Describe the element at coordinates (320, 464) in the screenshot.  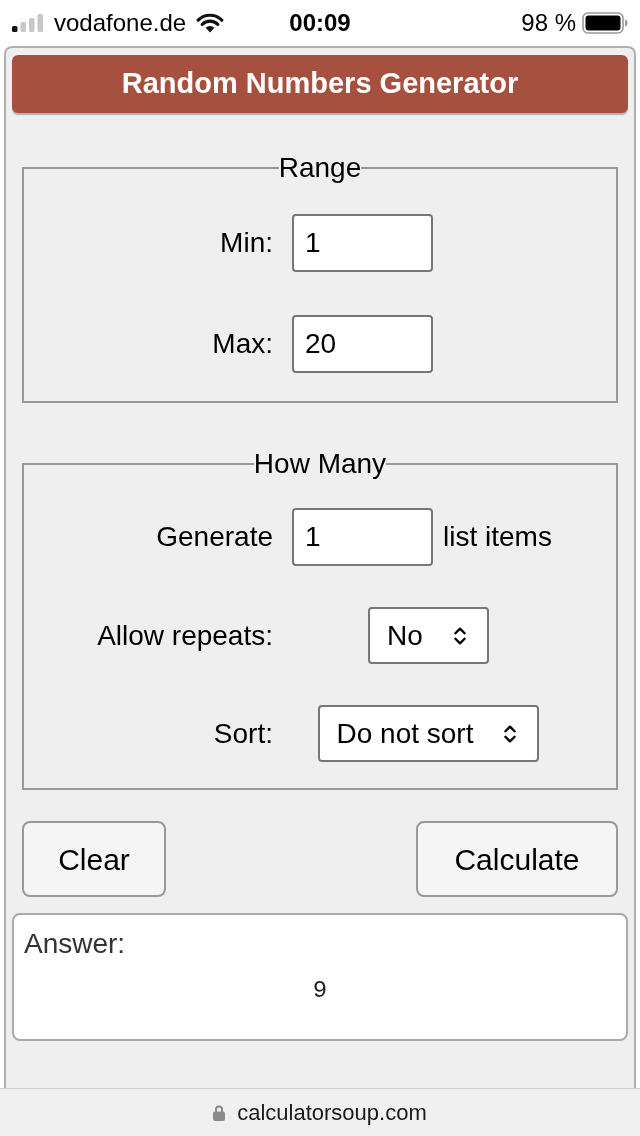
I see `fieldset-legend: How Many` at that location.